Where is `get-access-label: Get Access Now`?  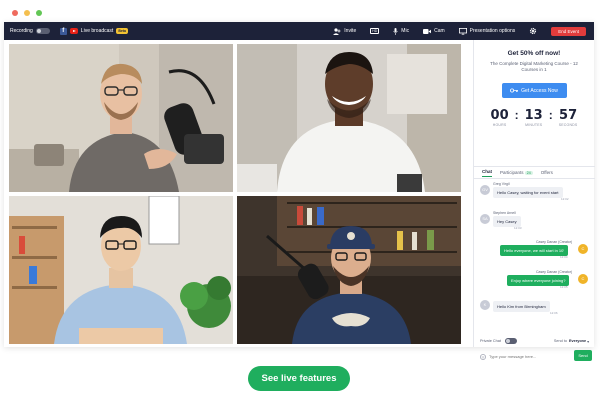
get-access-label: Get Access Now is located at coordinates (539, 90).